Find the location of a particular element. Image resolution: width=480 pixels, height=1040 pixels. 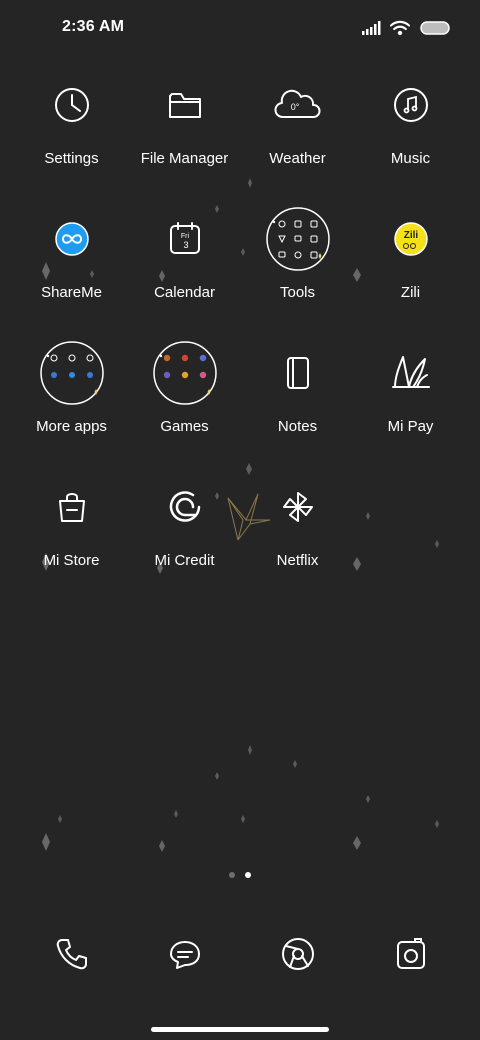

folder-icon is located at coordinates (185, 105).